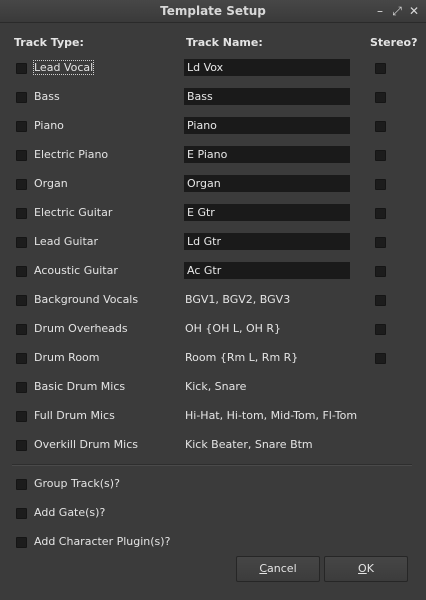 This screenshot has height=600, width=426. Describe the element at coordinates (242, 357) in the screenshot. I see `track-name-text: Room {Rm L, Rm R}` at that location.